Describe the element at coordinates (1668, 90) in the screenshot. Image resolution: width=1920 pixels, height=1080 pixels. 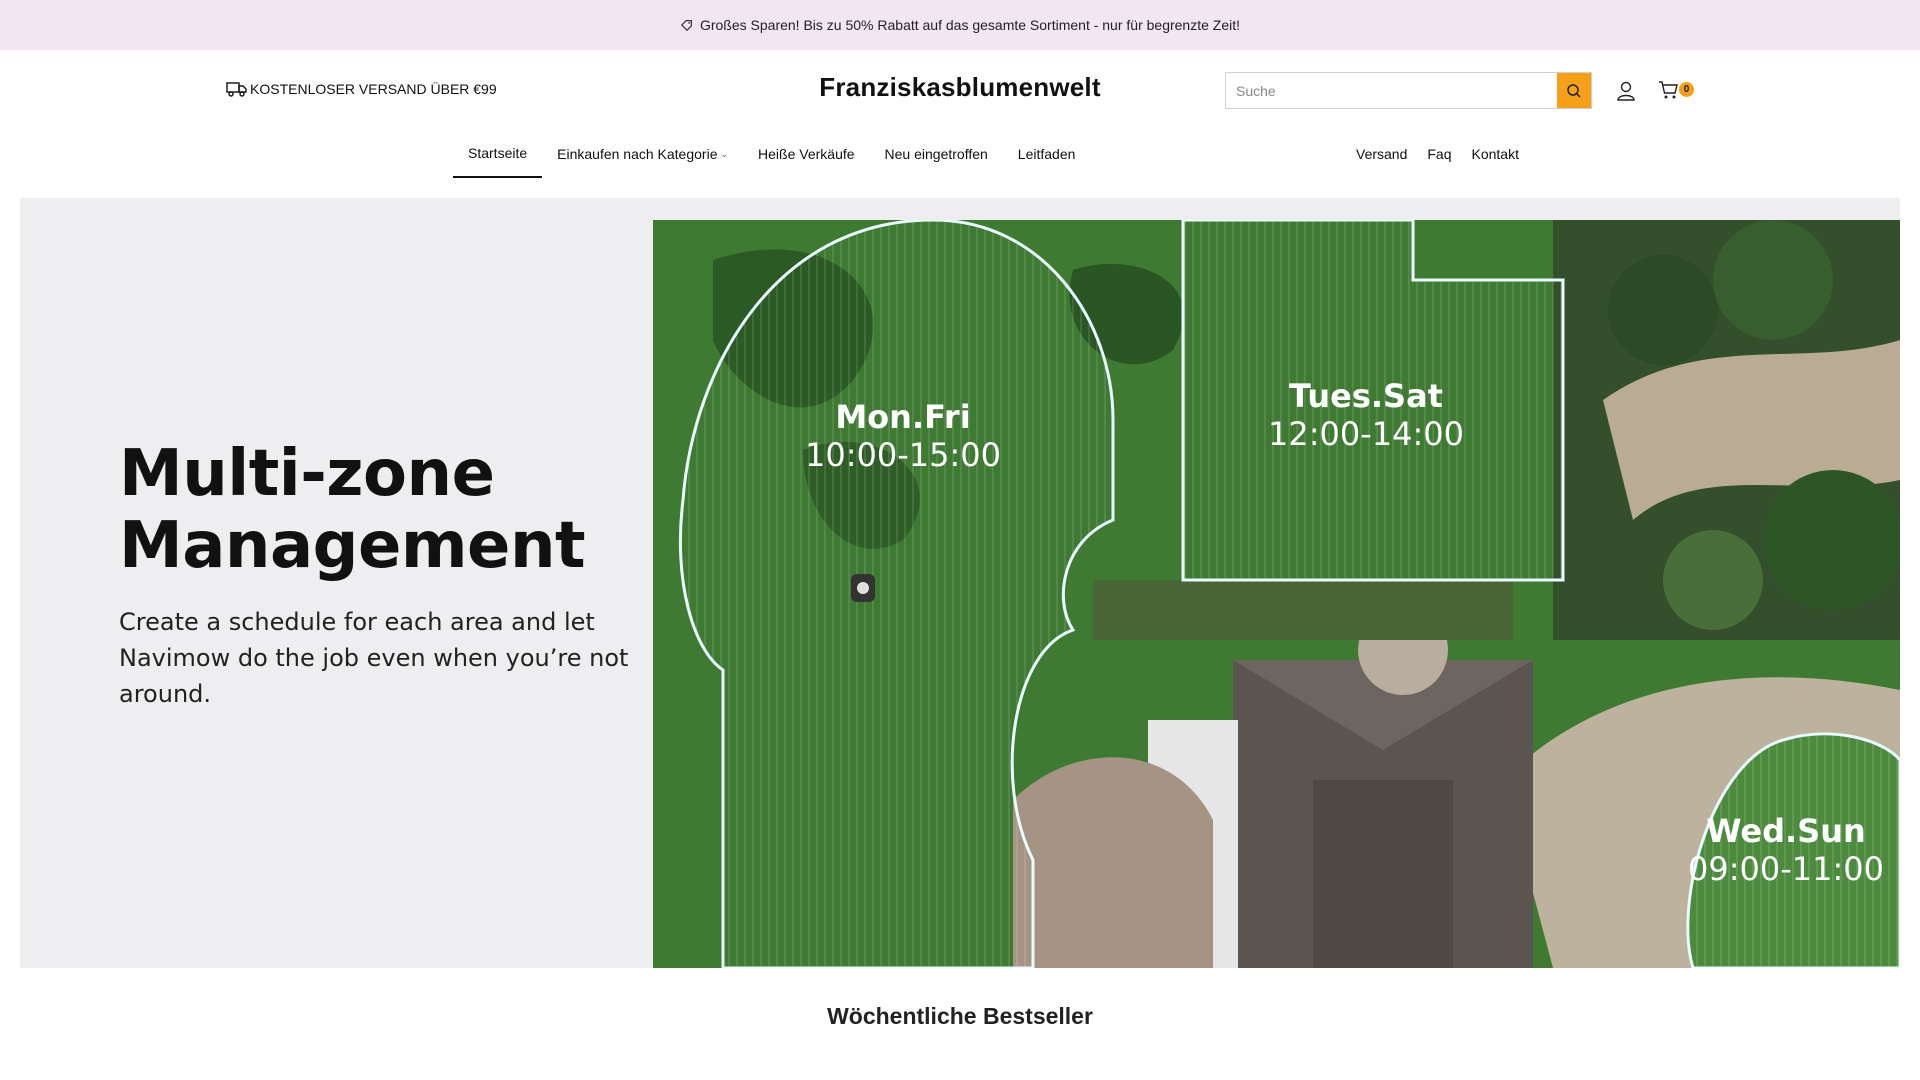
I see `cart-icon` at that location.